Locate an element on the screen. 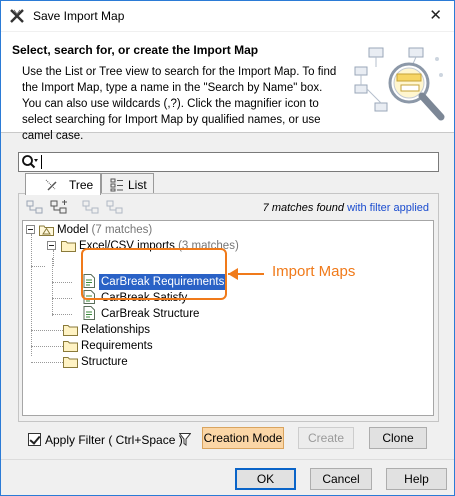 This screenshot has width=455, height=496. tree-icon is located at coordinates (51, 185).